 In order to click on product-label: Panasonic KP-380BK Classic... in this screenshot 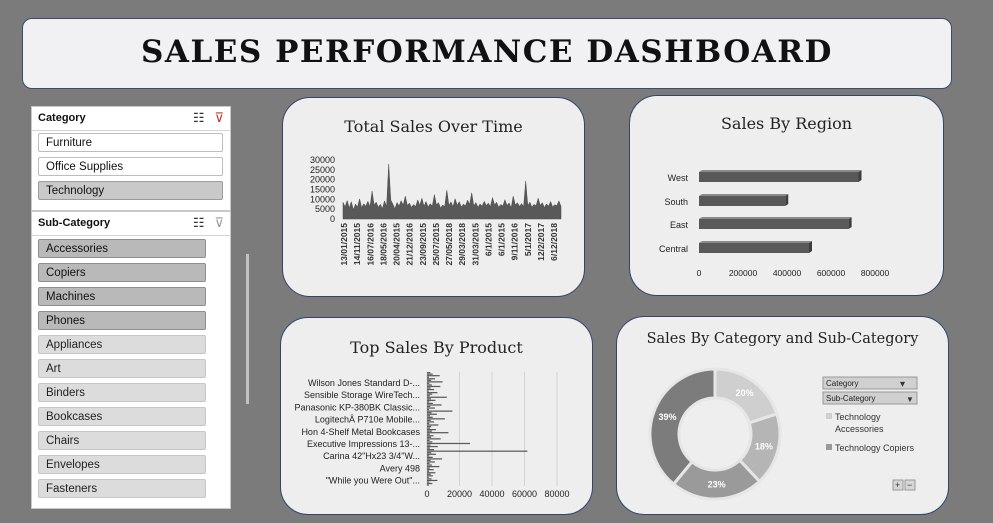, I will do `click(357, 407)`.